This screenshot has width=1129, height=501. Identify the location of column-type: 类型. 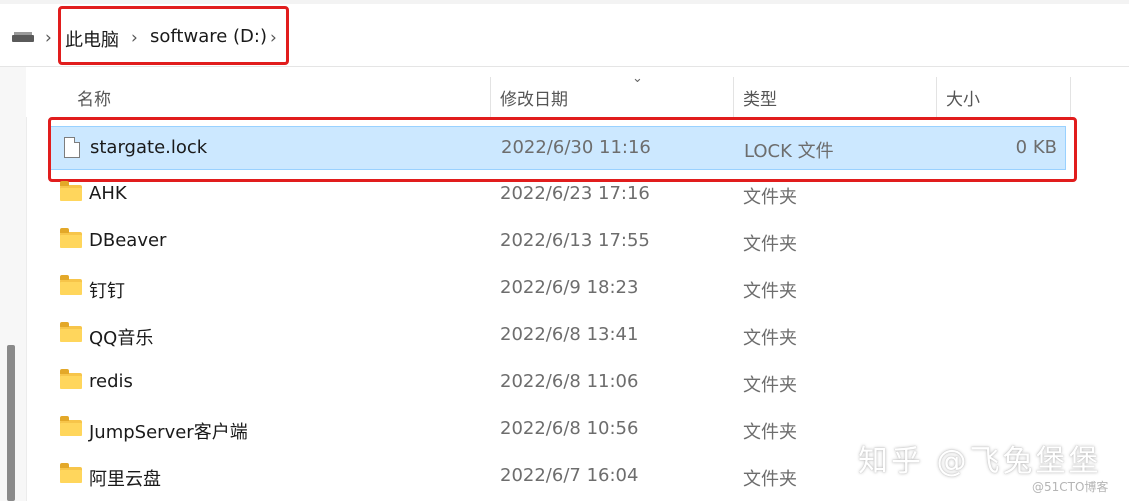
(760, 97).